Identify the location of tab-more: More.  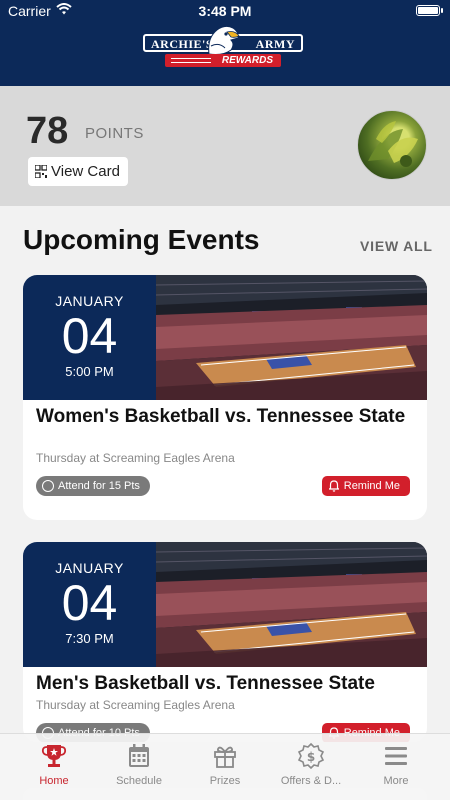
(396, 767).